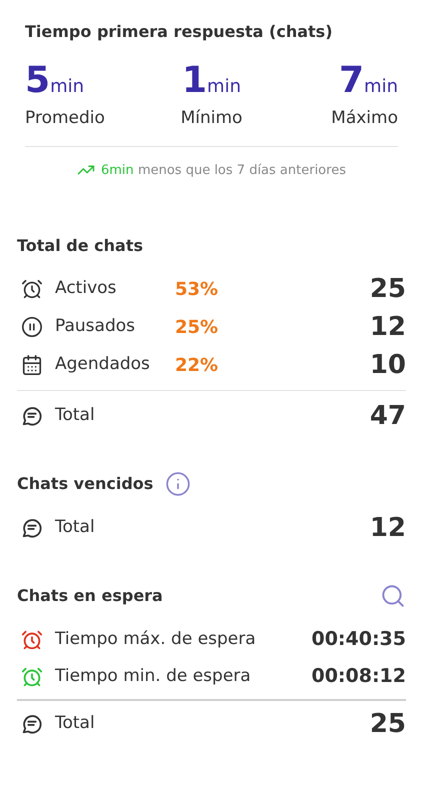 Image resolution: width=423 pixels, height=800 pixels. What do you see at coordinates (153, 676) in the screenshot?
I see `row-label: Tiempo min. de espera` at bounding box center [153, 676].